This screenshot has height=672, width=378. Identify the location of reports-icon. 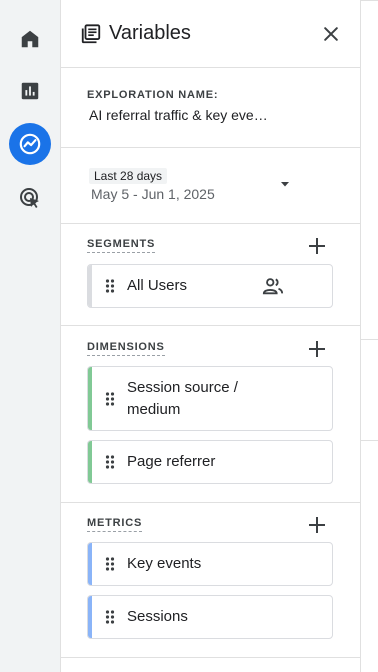
(30, 91).